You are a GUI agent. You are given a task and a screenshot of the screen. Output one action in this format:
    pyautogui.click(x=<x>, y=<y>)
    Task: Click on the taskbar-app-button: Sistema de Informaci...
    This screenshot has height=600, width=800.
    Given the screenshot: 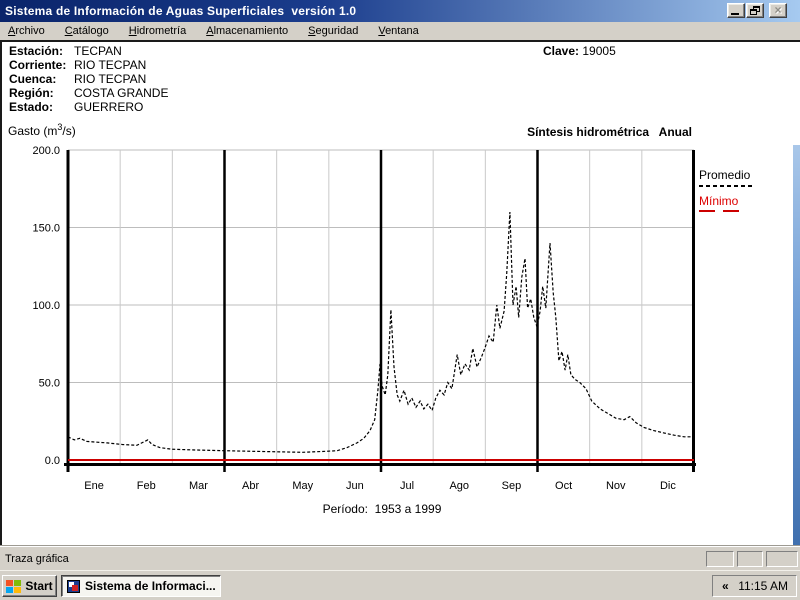 What is the action you would take?
    pyautogui.click(x=141, y=586)
    